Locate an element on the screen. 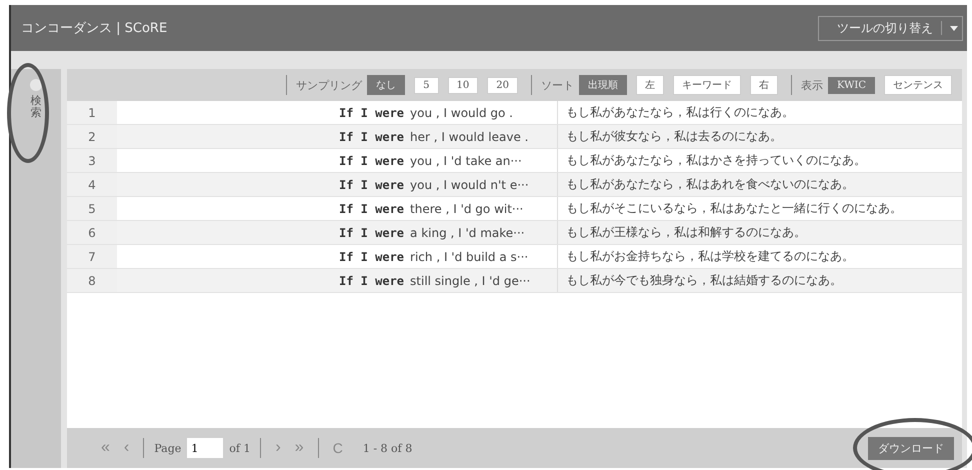 The height and width of the screenshot is (470, 972). download-button: ダウンロード is located at coordinates (911, 448).